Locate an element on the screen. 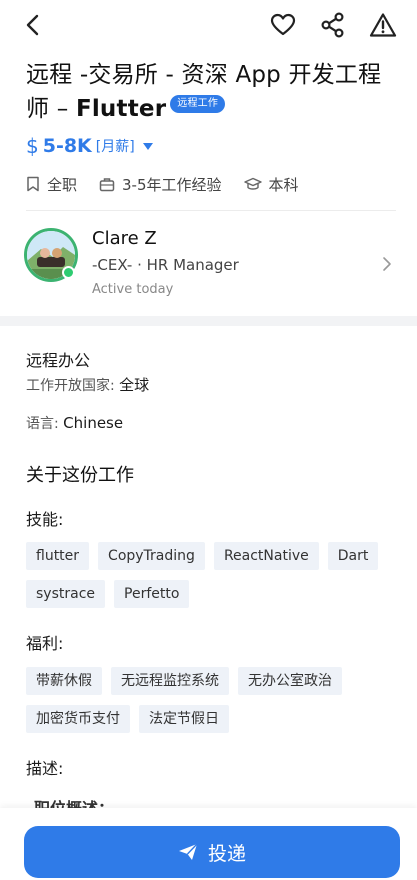 This screenshot has width=417, height=880. top-bar is located at coordinates (208, 25).